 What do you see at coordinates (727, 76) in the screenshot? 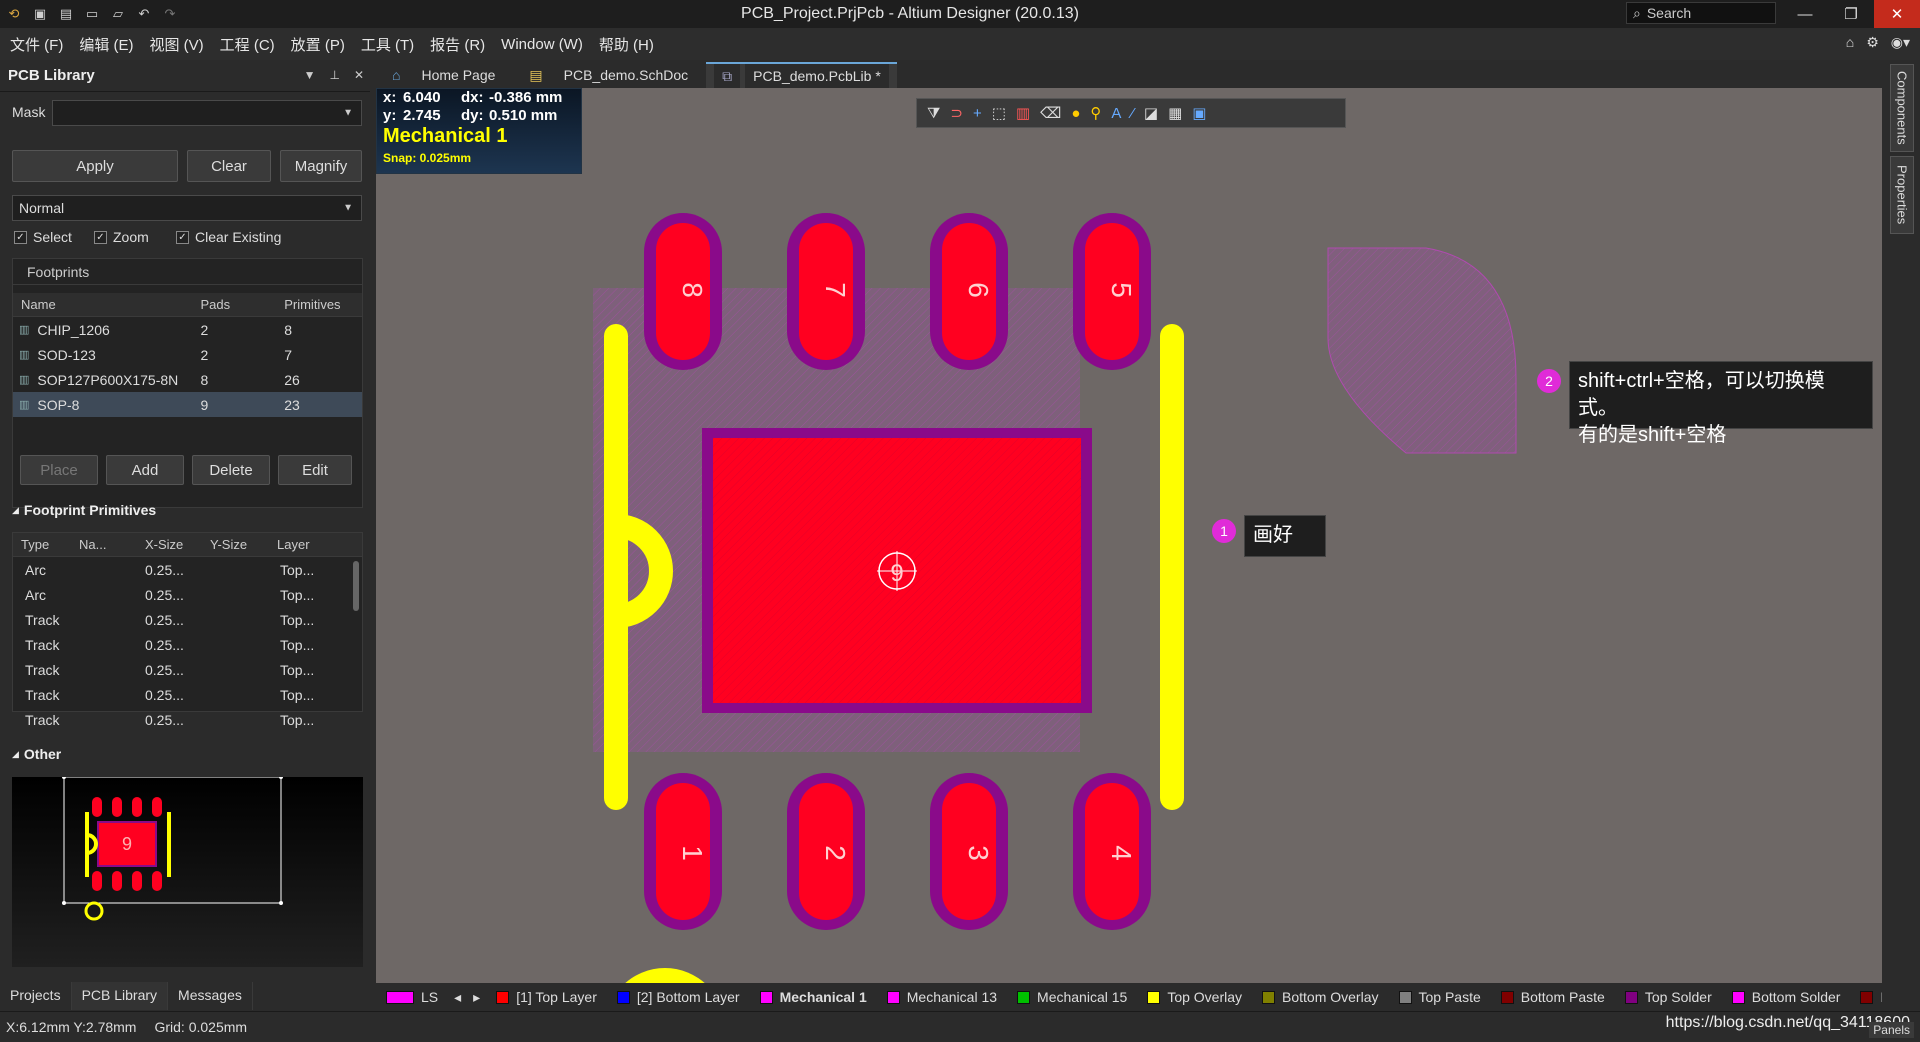
I see `pcblib-doc-icon: ⧉` at bounding box center [727, 76].